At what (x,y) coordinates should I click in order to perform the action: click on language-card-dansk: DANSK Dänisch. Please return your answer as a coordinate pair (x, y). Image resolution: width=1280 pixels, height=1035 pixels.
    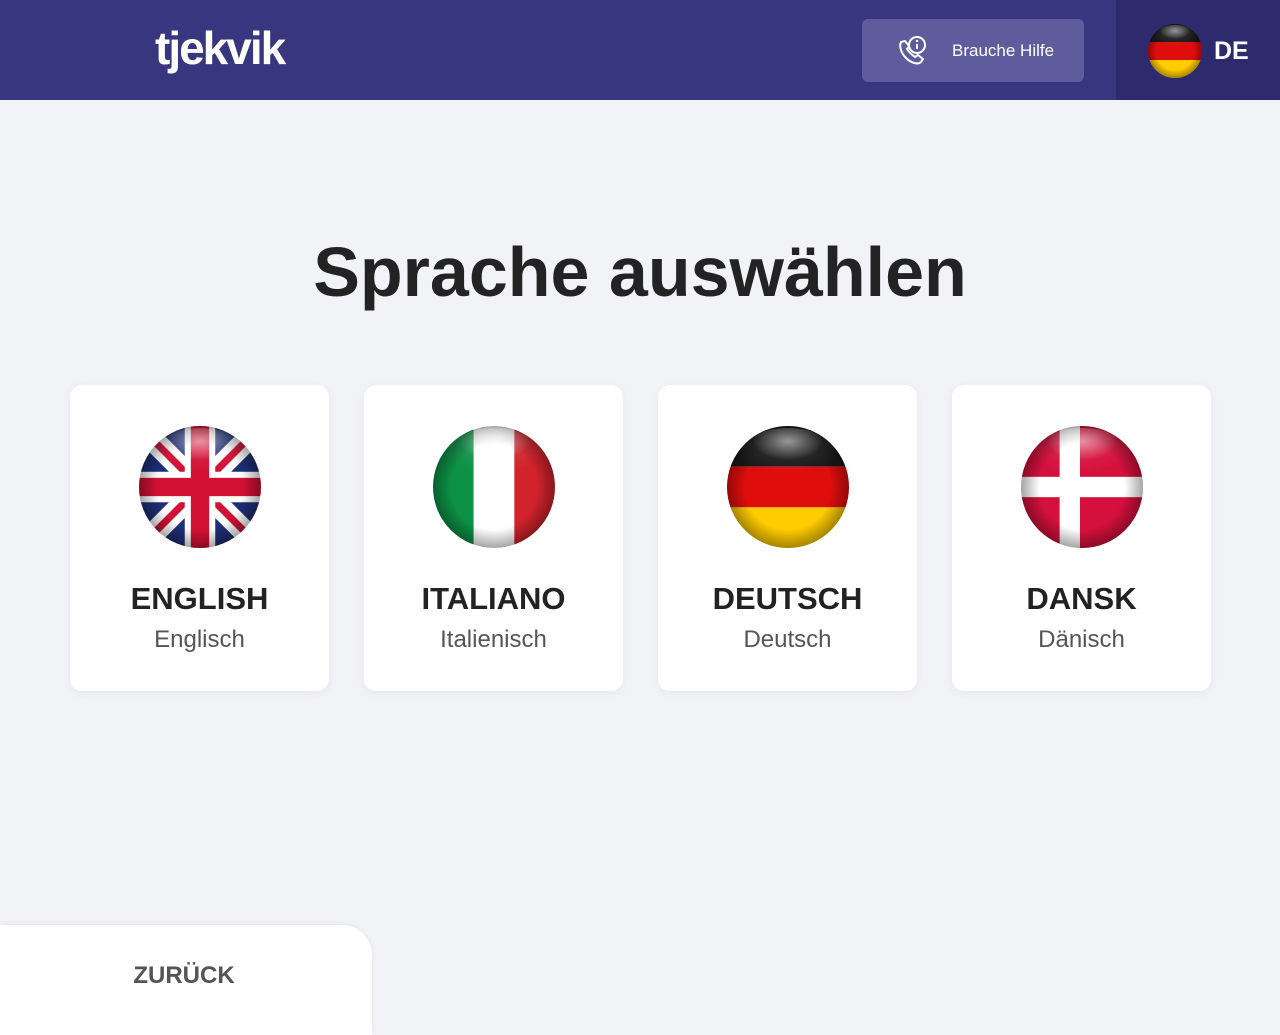
    Looking at the image, I should click on (1081, 538).